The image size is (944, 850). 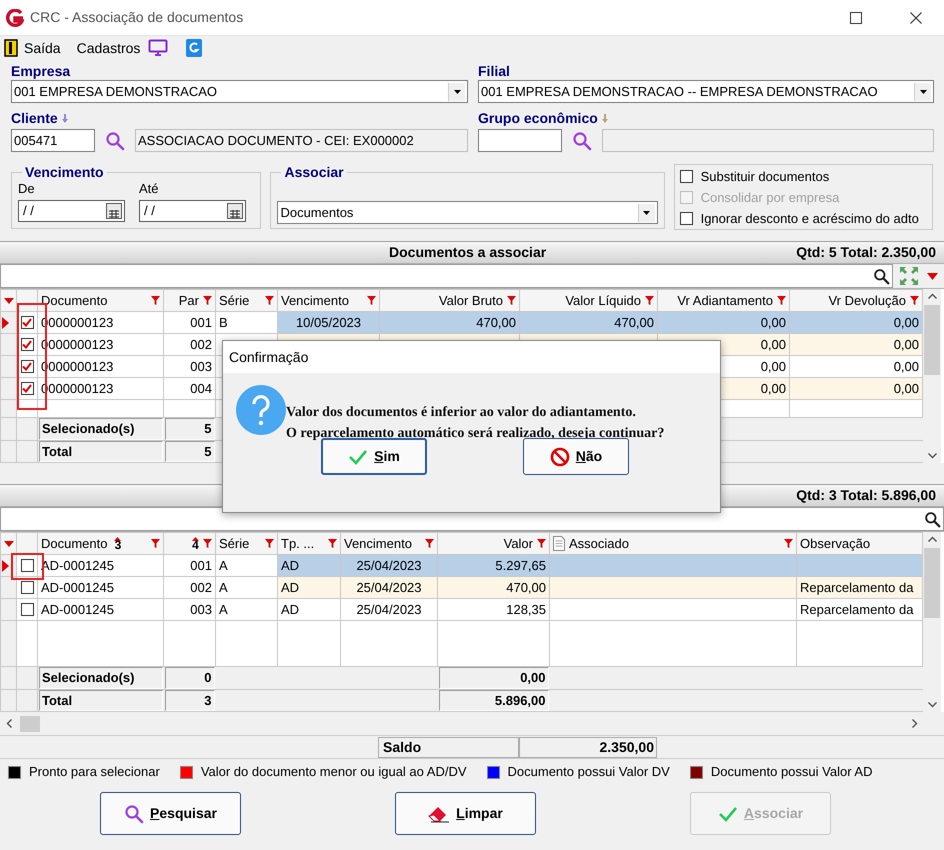 I want to click on scroll-left-icon, so click(x=9, y=723).